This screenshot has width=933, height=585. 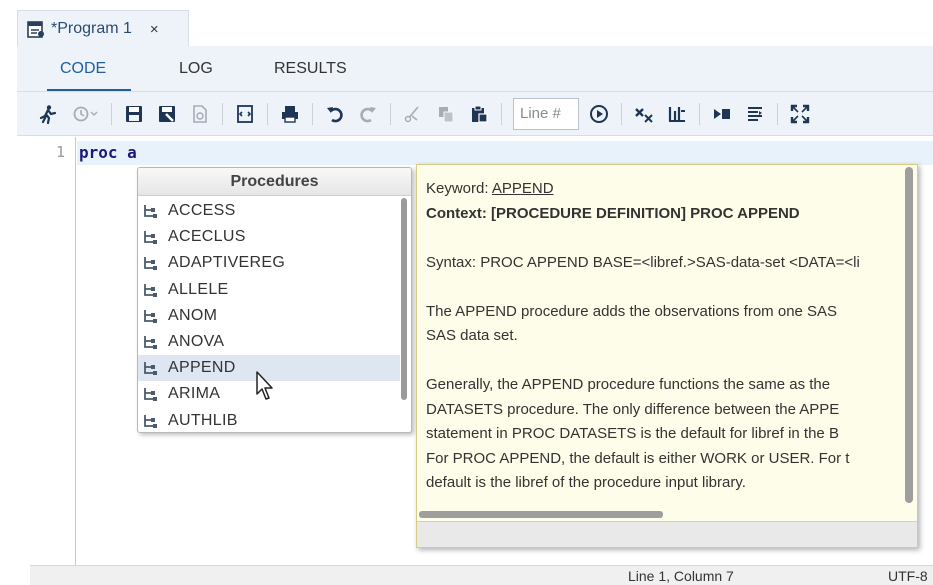 I want to click on paste-icon, so click(x=479, y=114).